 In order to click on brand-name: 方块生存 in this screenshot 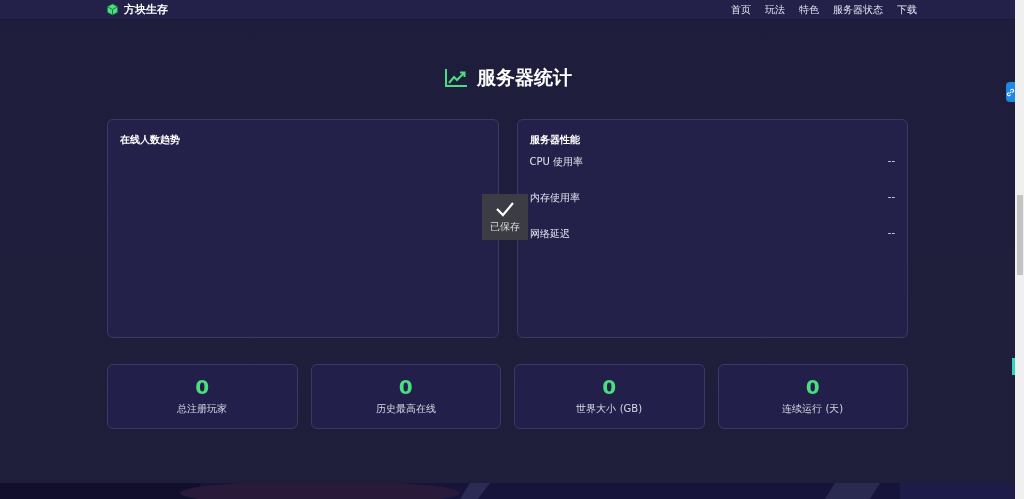, I will do `click(146, 9)`.